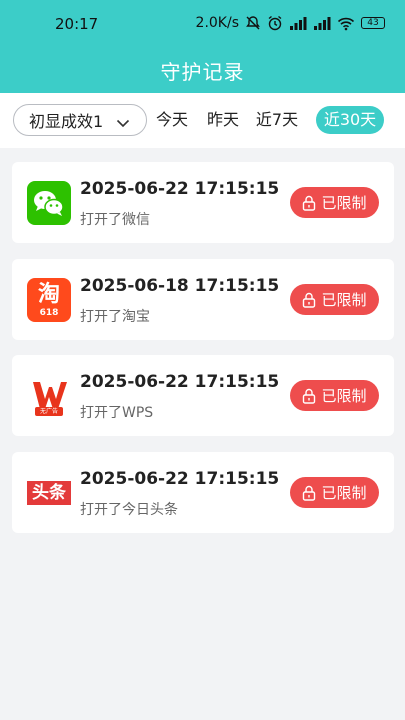 This screenshot has width=405, height=720. I want to click on app-header: 20:17 2.0K/s 43 守护记录, so click(202, 46).